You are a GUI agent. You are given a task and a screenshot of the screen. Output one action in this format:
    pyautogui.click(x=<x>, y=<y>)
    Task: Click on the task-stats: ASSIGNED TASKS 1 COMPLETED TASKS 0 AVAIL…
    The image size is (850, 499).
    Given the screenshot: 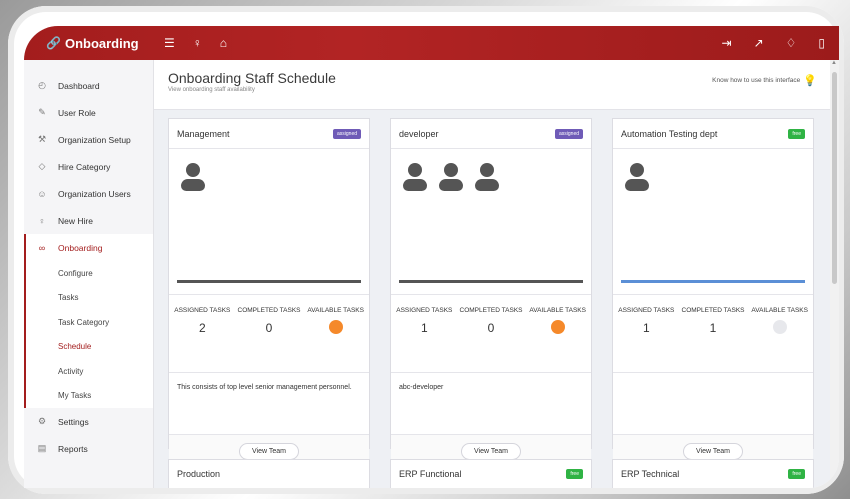 What is the action you would take?
    pyautogui.click(x=491, y=333)
    